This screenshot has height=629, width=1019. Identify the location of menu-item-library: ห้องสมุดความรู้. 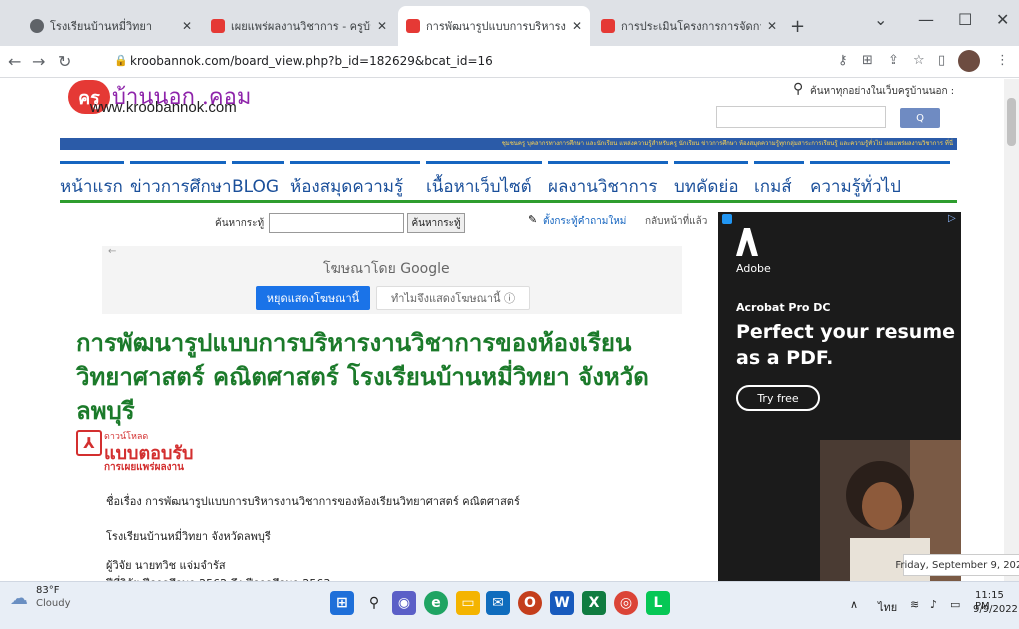
(355, 181).